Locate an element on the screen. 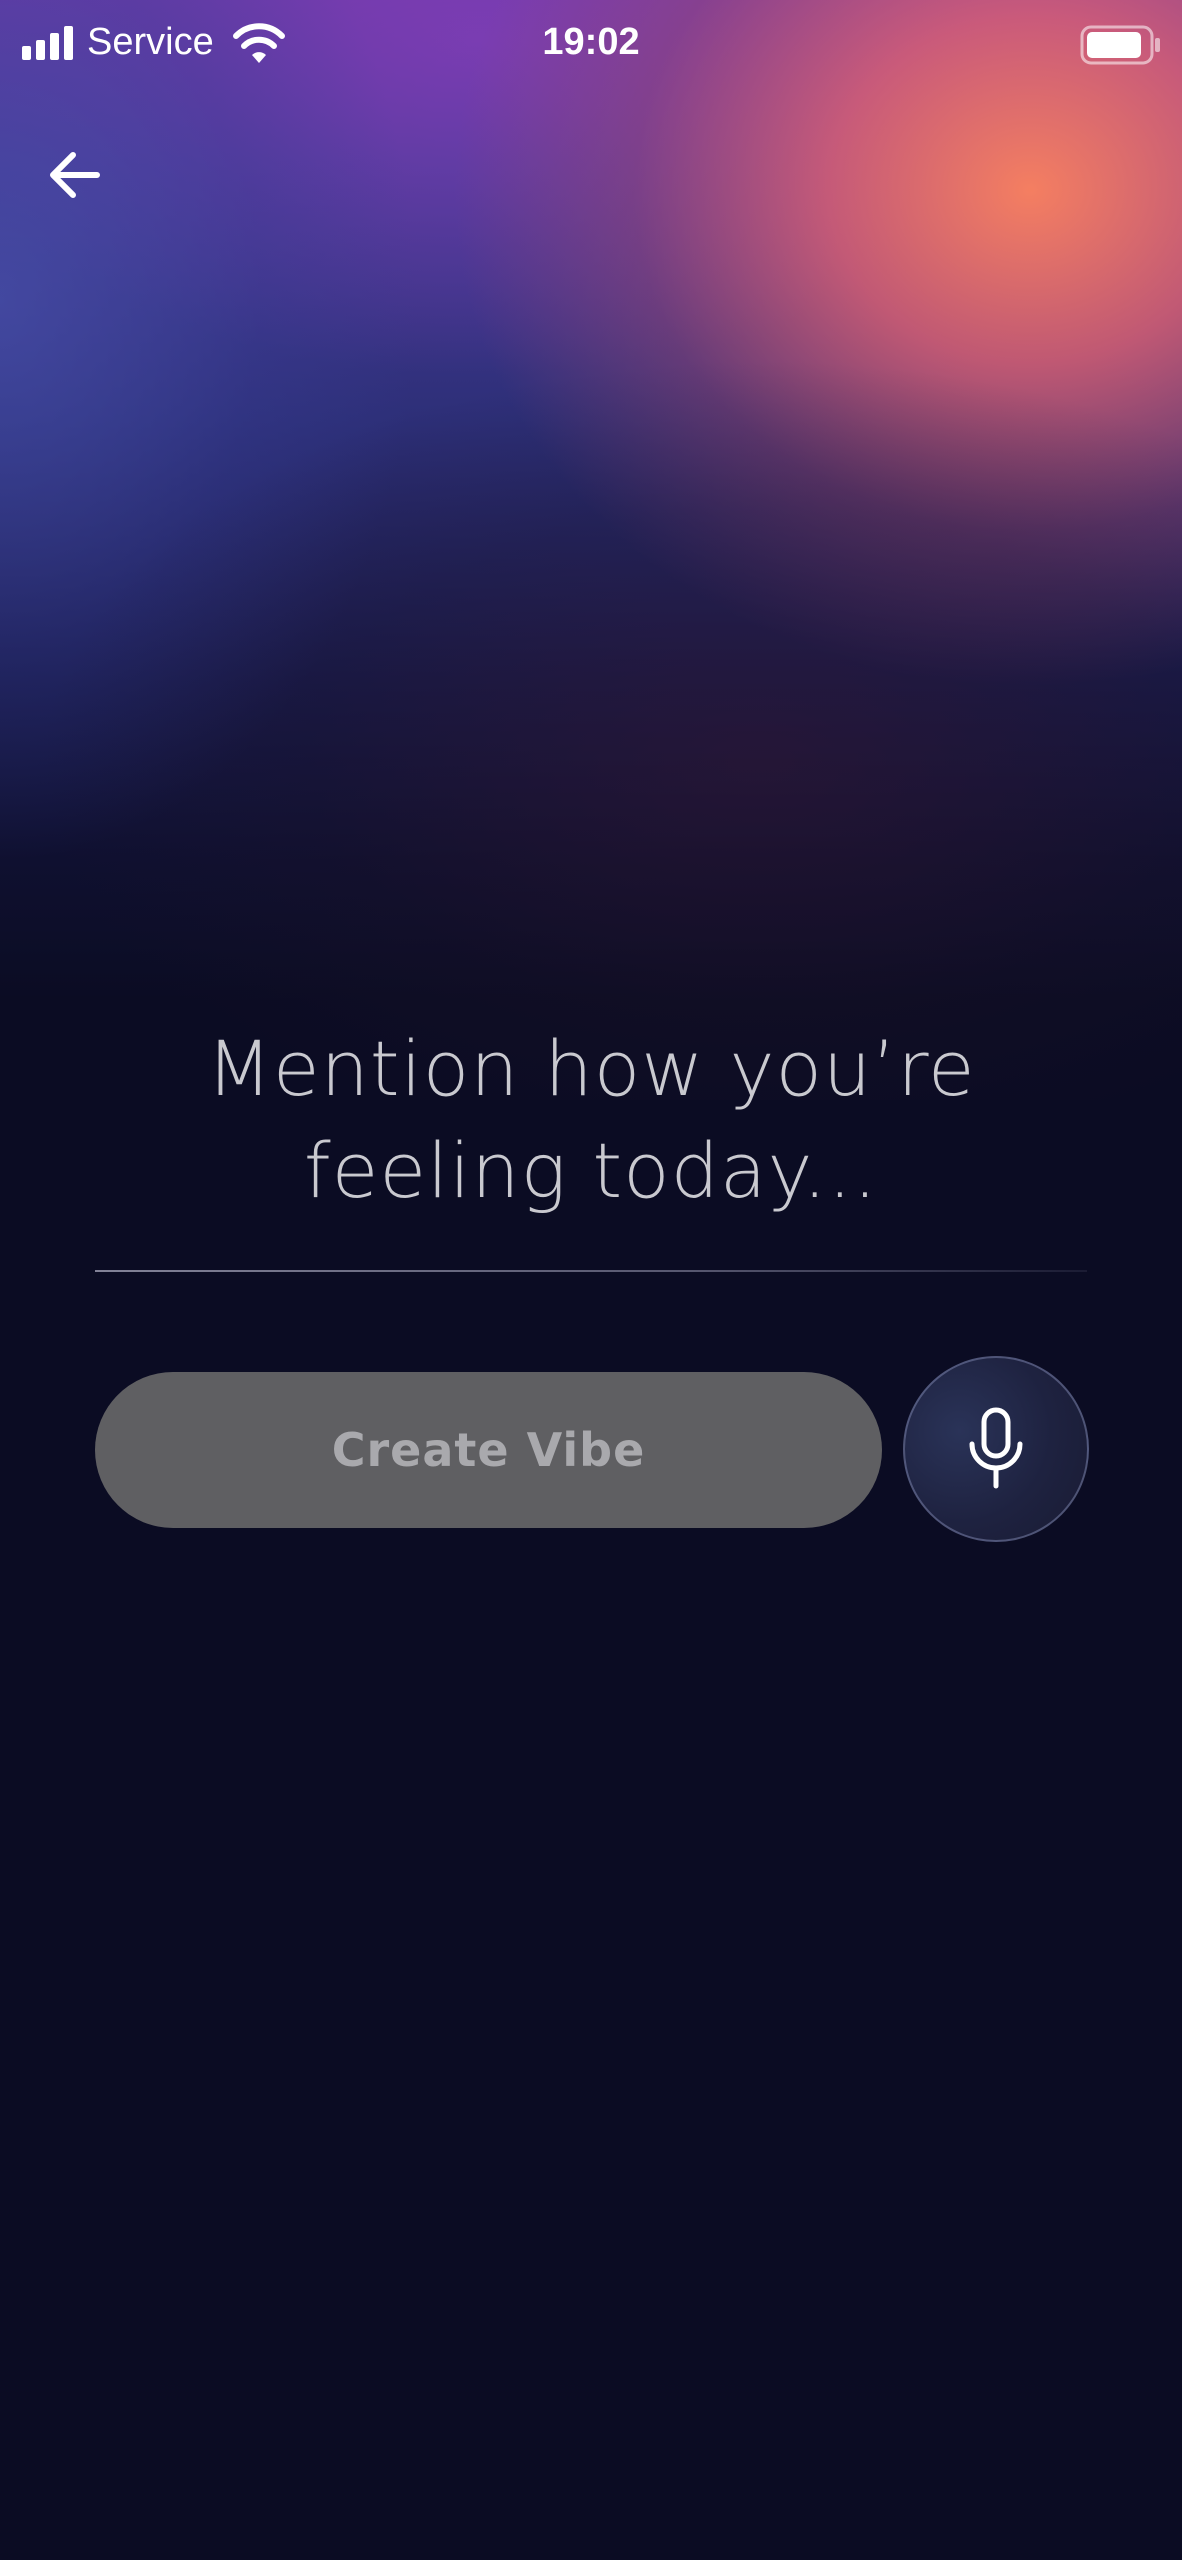 The image size is (1182, 2560). status-bar: Service 19:02 is located at coordinates (591, 45).